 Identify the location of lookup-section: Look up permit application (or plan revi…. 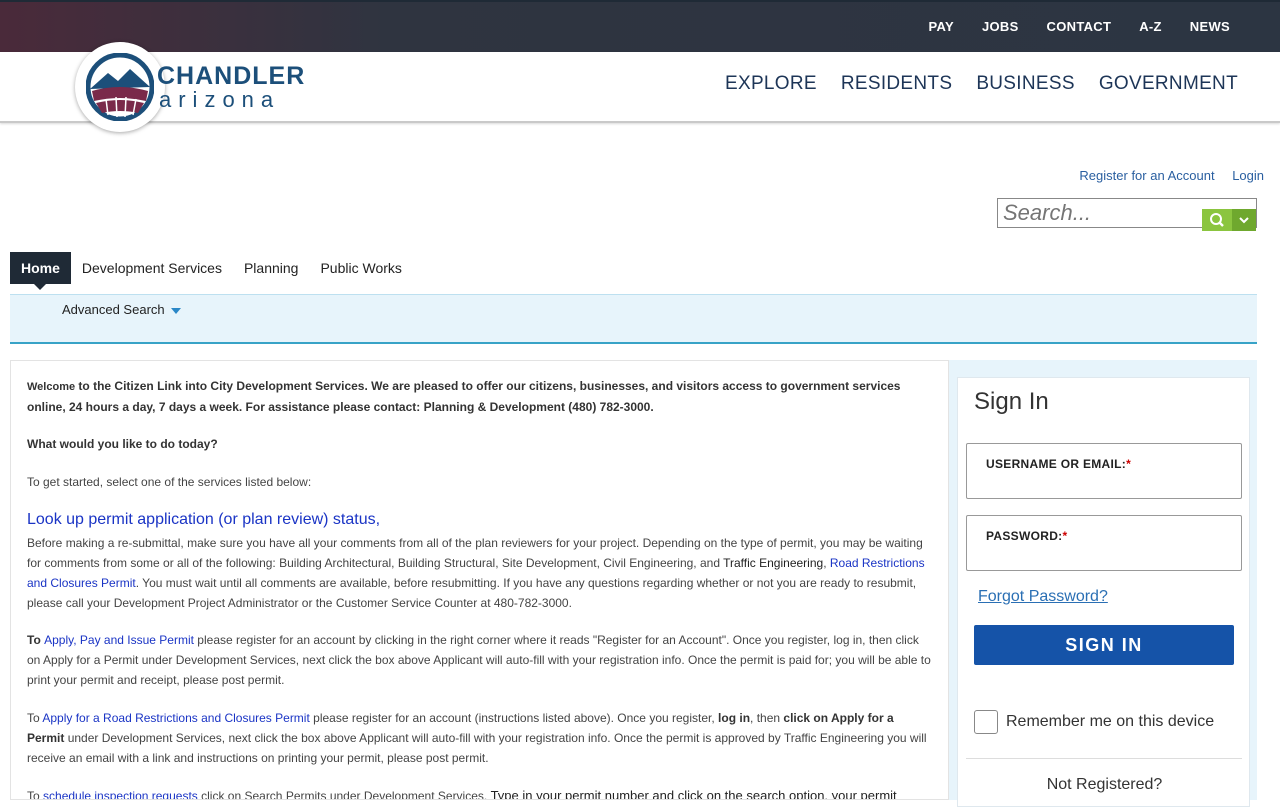
(479, 561).